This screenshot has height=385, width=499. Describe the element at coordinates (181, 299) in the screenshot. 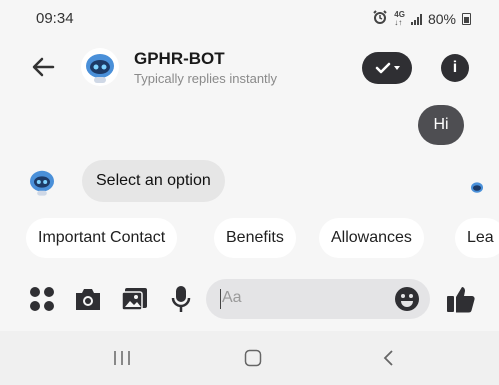

I see `microphone-icon` at that location.